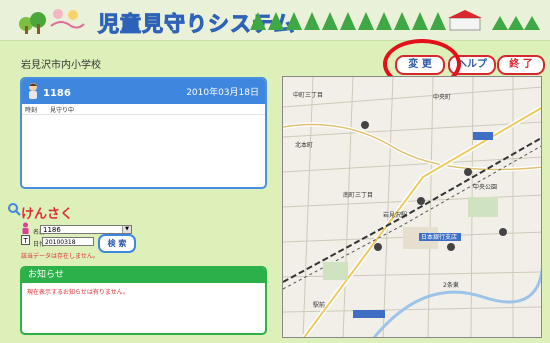  I want to click on school-name: 岩見沢市内小学校, so click(61, 65).